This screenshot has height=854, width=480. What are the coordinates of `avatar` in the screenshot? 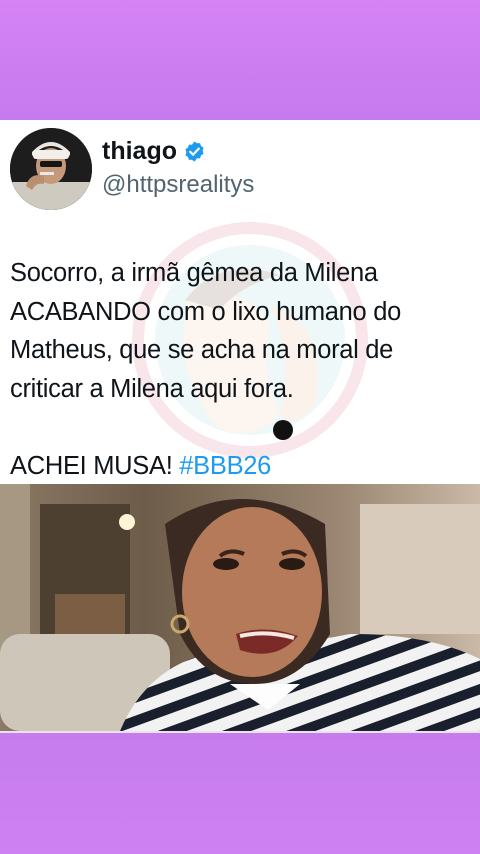 It's located at (51, 169).